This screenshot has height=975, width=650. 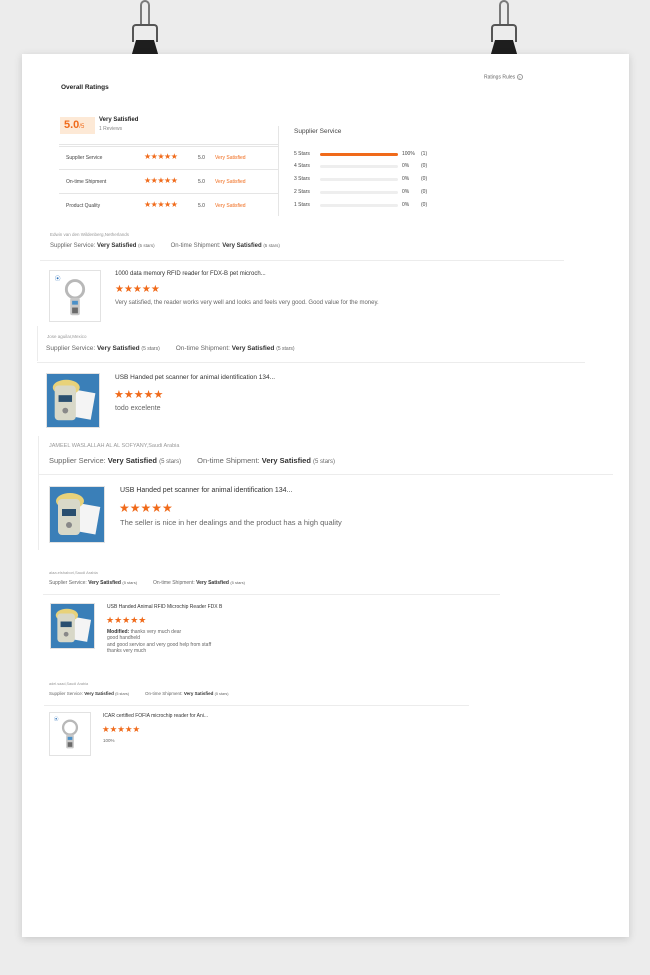 What do you see at coordinates (408, 154) in the screenshot?
I see `distribution-percent: 100%` at bounding box center [408, 154].